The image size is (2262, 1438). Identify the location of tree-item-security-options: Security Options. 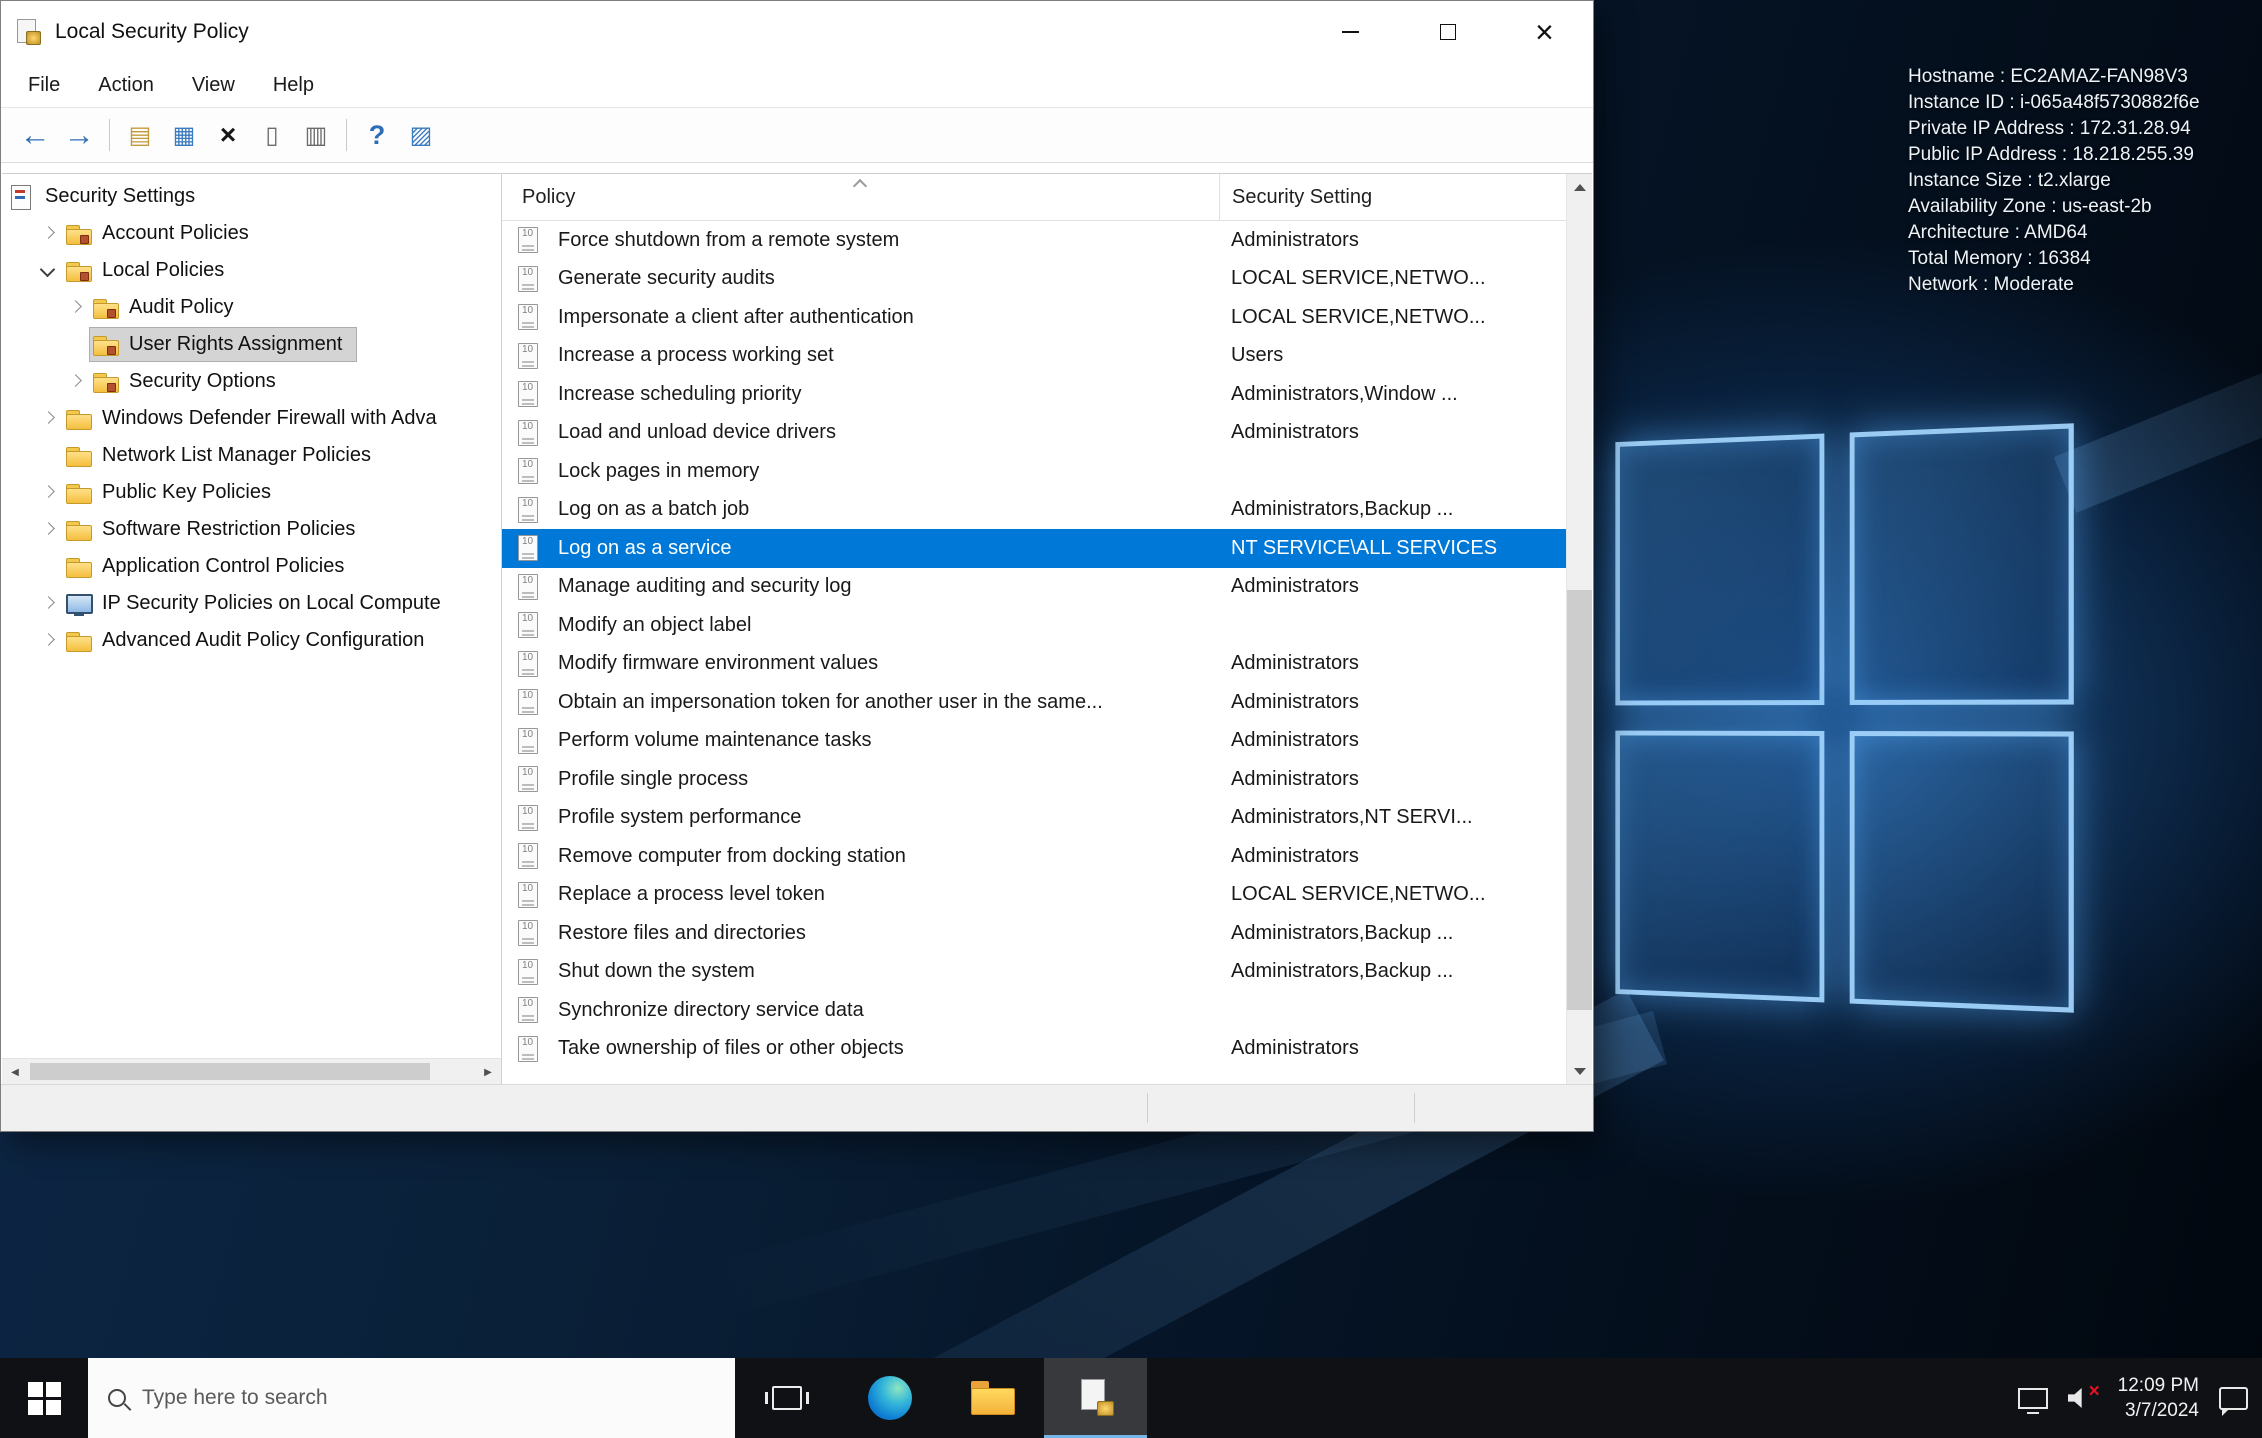
(251, 381).